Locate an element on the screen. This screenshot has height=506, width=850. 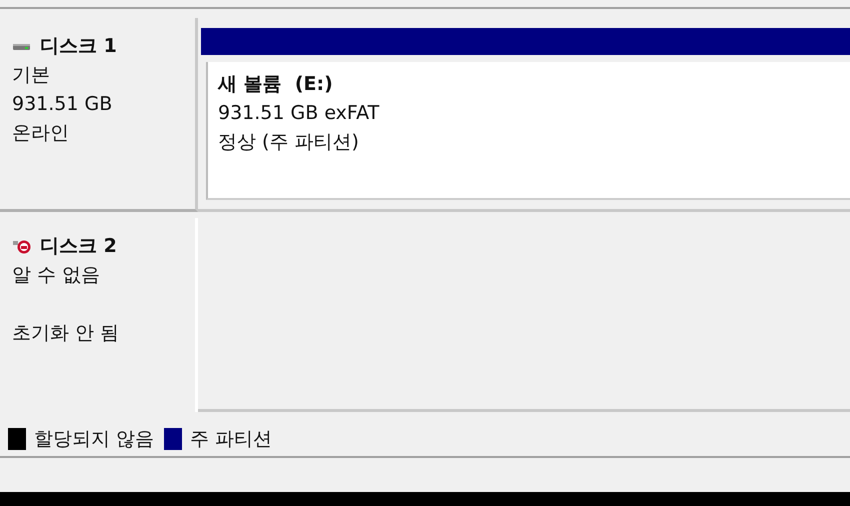
disk-detail: 알 수 없음 is located at coordinates (57, 275).